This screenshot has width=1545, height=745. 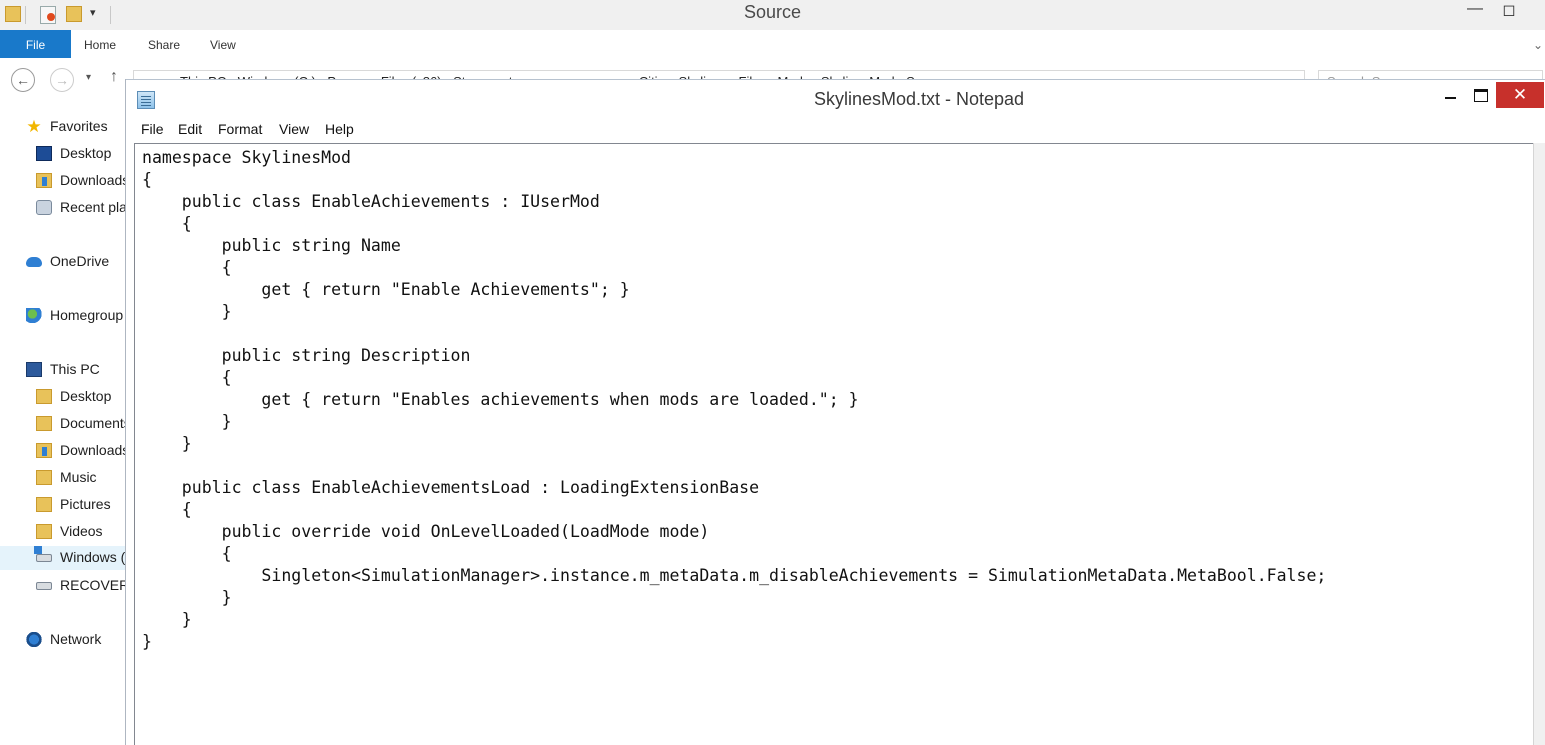 I want to click on nav-label: Recent places, so click(x=96, y=207).